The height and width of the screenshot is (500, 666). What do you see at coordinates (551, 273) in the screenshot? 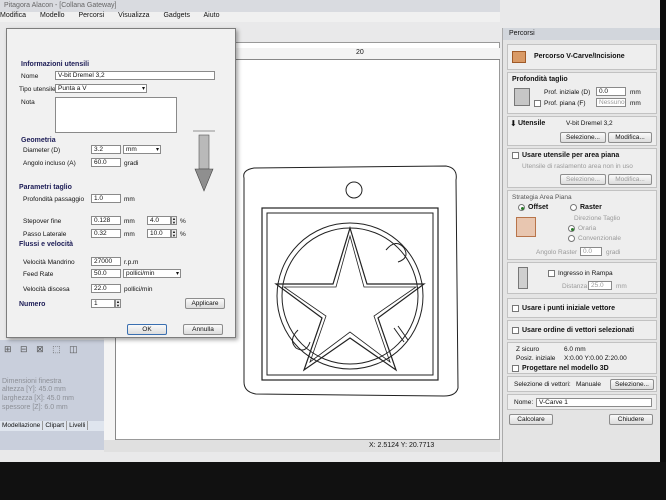
I see `ramp-checkbox` at bounding box center [551, 273].